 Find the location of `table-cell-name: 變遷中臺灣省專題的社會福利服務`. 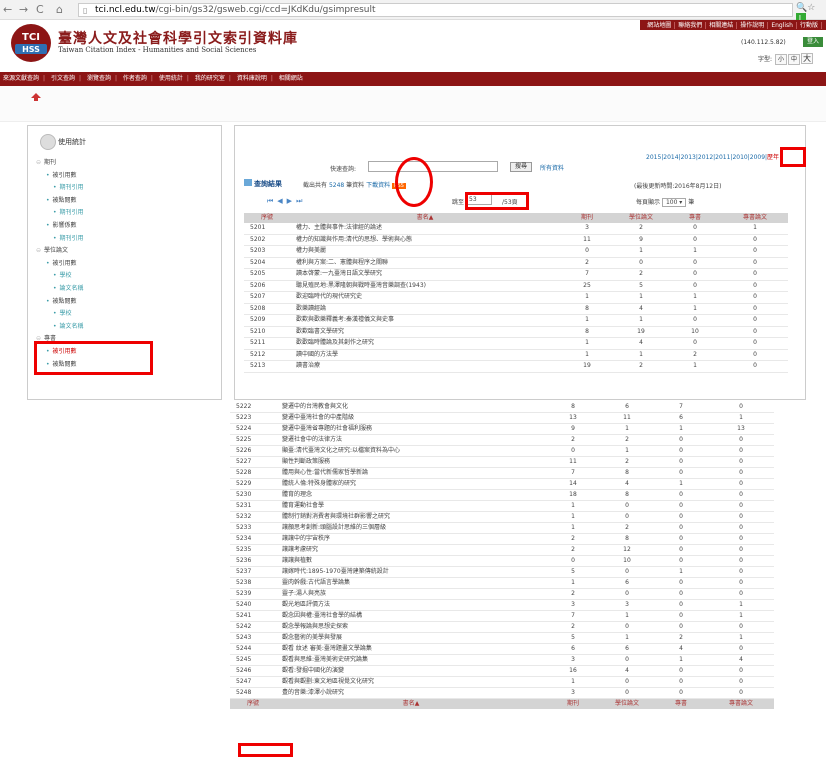

table-cell-name: 變遷中臺灣省專題的社會福利服務 is located at coordinates (411, 429).